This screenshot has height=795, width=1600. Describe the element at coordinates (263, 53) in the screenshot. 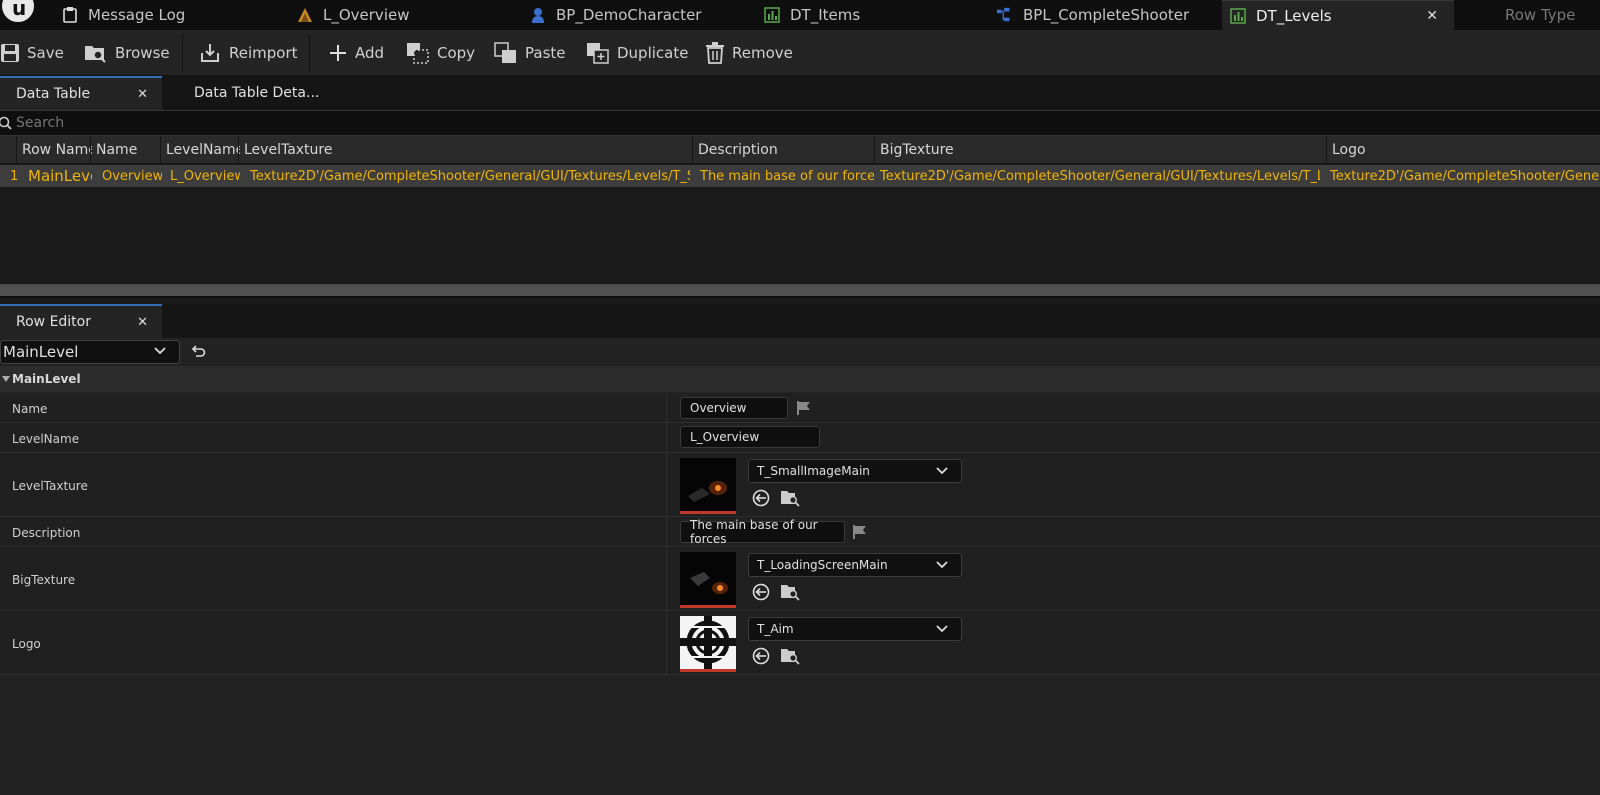

I see `reimport-label: Reimport` at that location.